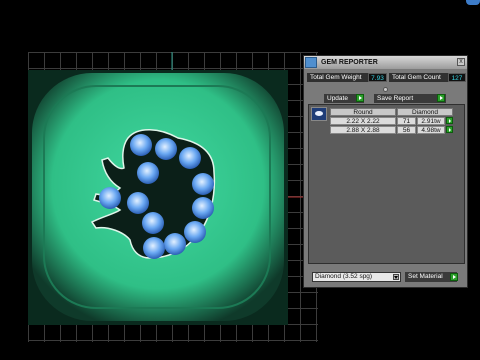  What do you see at coordinates (385, 89) in the screenshot?
I see `panel-resize-handle` at bounding box center [385, 89].